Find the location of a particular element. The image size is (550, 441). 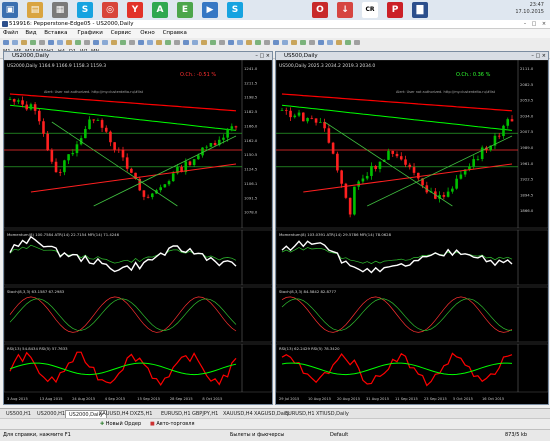

menu-item-2: Вставка is located at coordinates (55, 33).